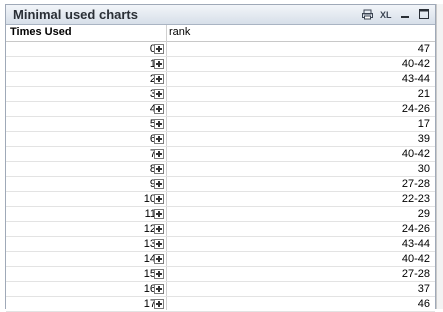  Describe the element at coordinates (220, 259) in the screenshot. I see `table-row: 14 40-42` at that location.